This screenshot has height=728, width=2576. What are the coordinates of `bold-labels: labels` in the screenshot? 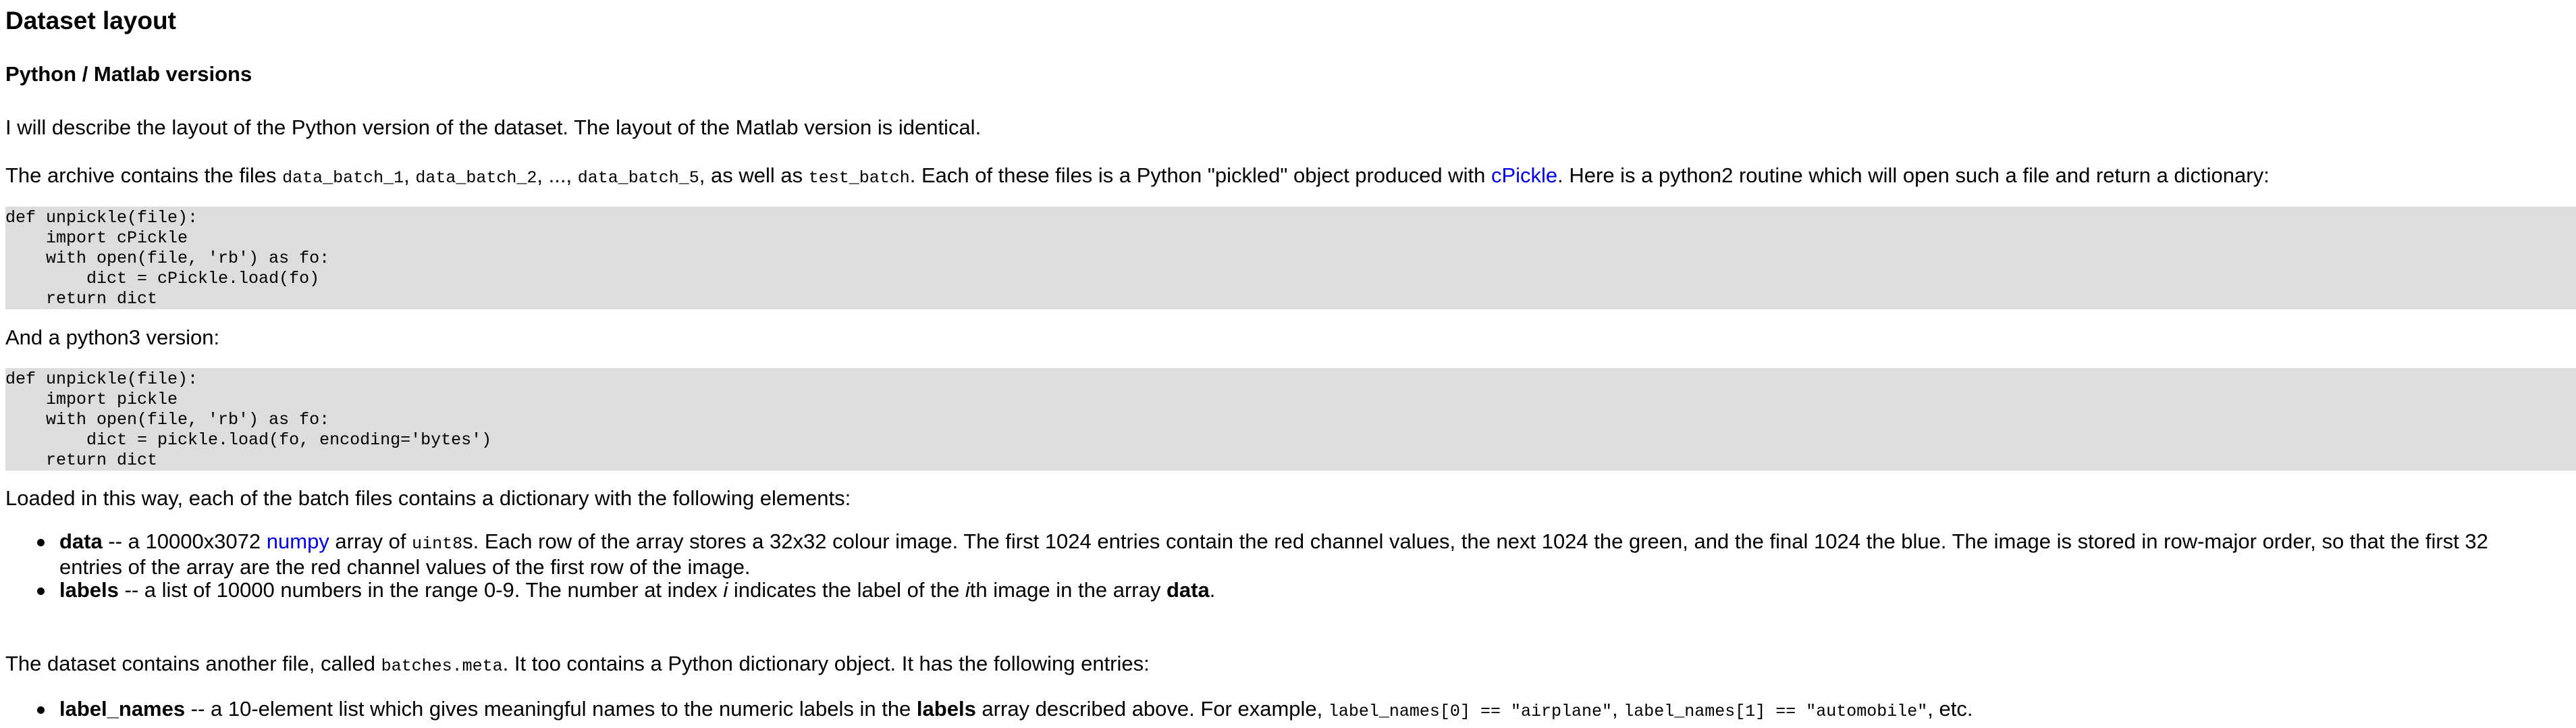 It's located at (946, 709).